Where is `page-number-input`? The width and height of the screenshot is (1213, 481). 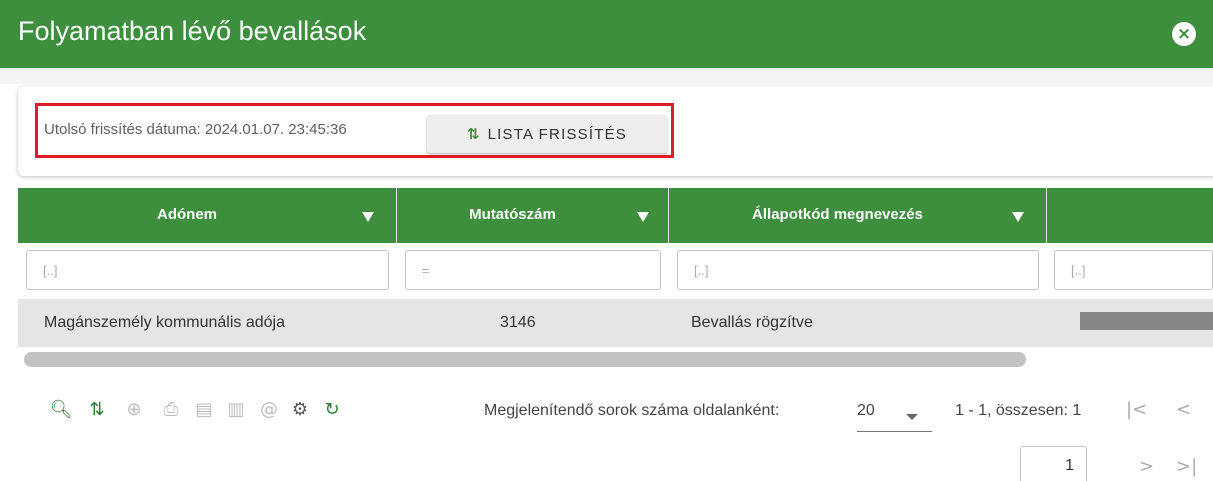 page-number-input is located at coordinates (1053, 463).